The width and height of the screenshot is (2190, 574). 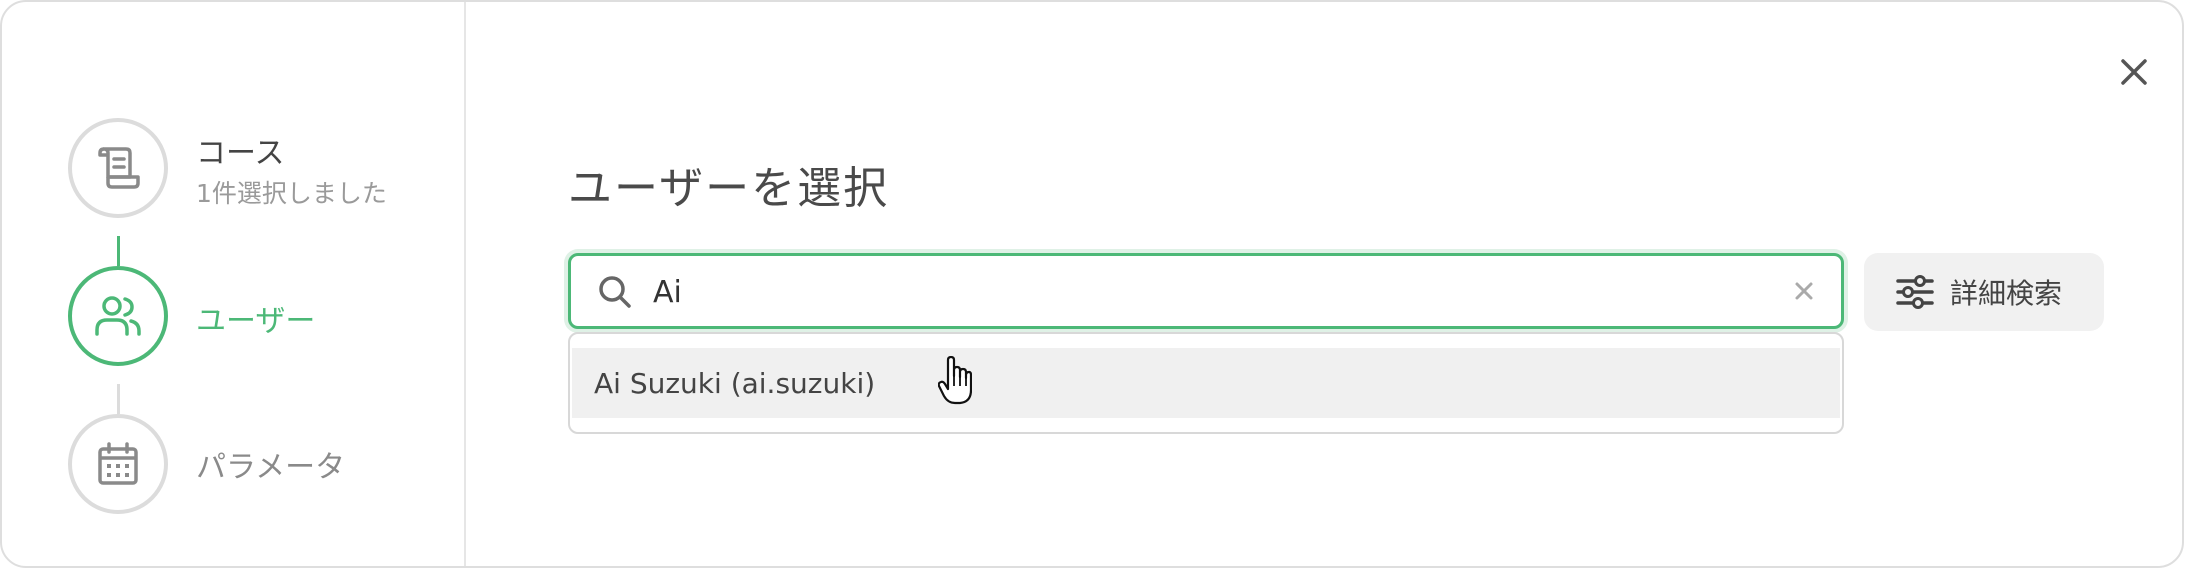 What do you see at coordinates (729, 188) in the screenshot?
I see `page-title: ユーザーを選択` at bounding box center [729, 188].